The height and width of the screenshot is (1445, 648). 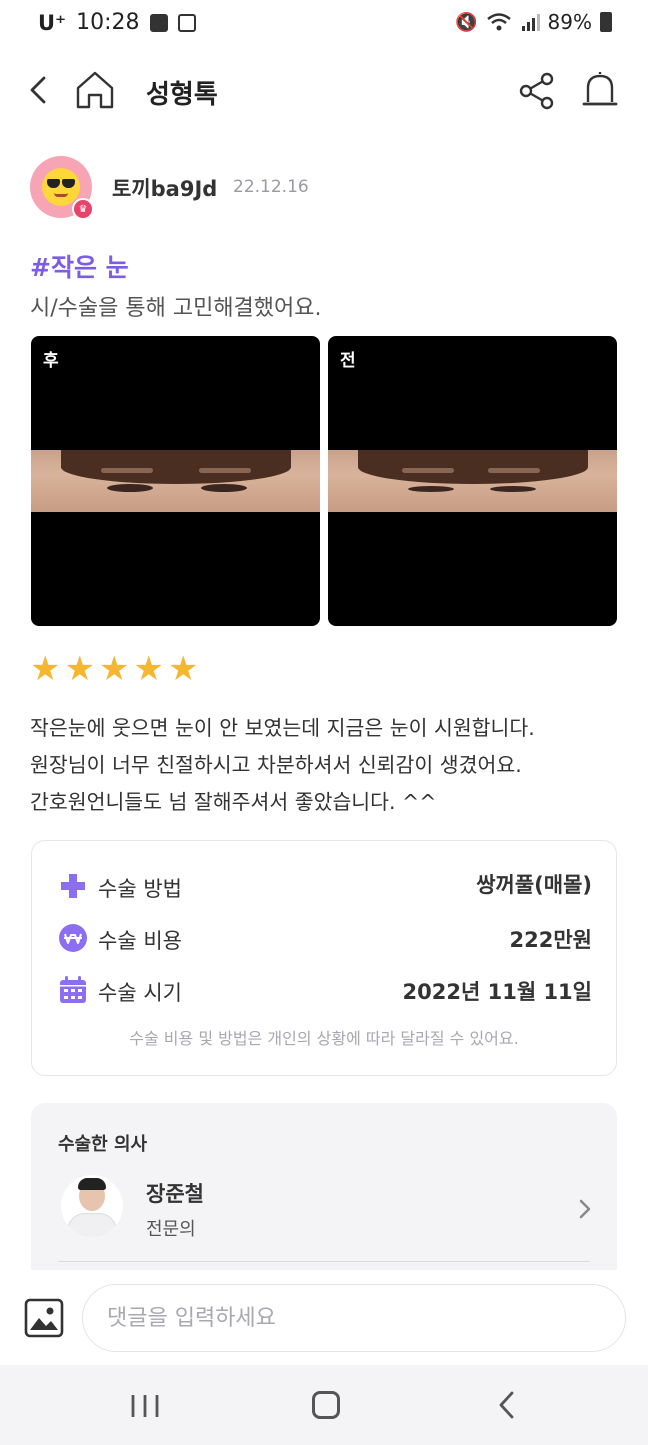 What do you see at coordinates (108, 22) in the screenshot?
I see `clock: 10:28` at bounding box center [108, 22].